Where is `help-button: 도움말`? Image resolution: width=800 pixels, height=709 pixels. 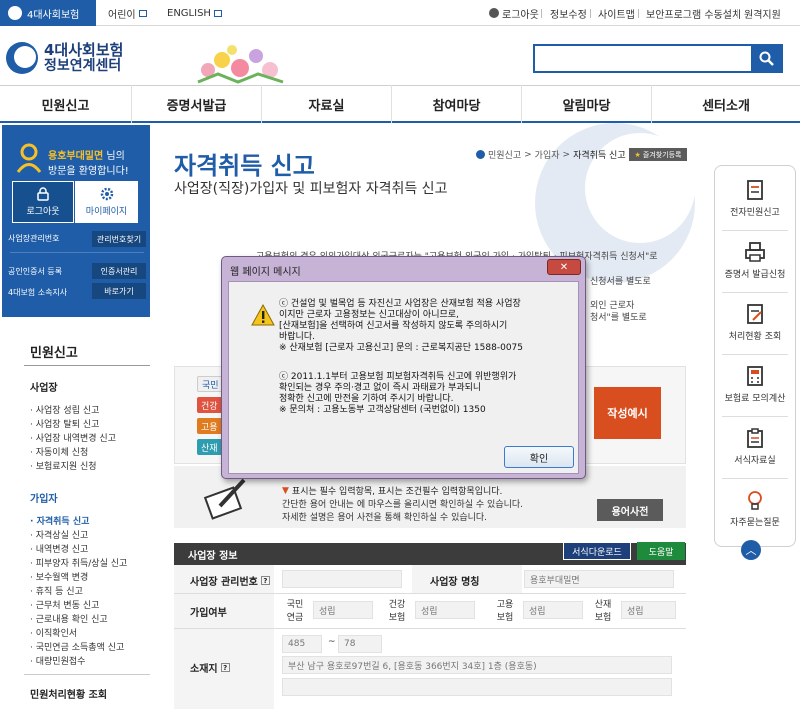
help-button: 도움말 is located at coordinates (661, 551).